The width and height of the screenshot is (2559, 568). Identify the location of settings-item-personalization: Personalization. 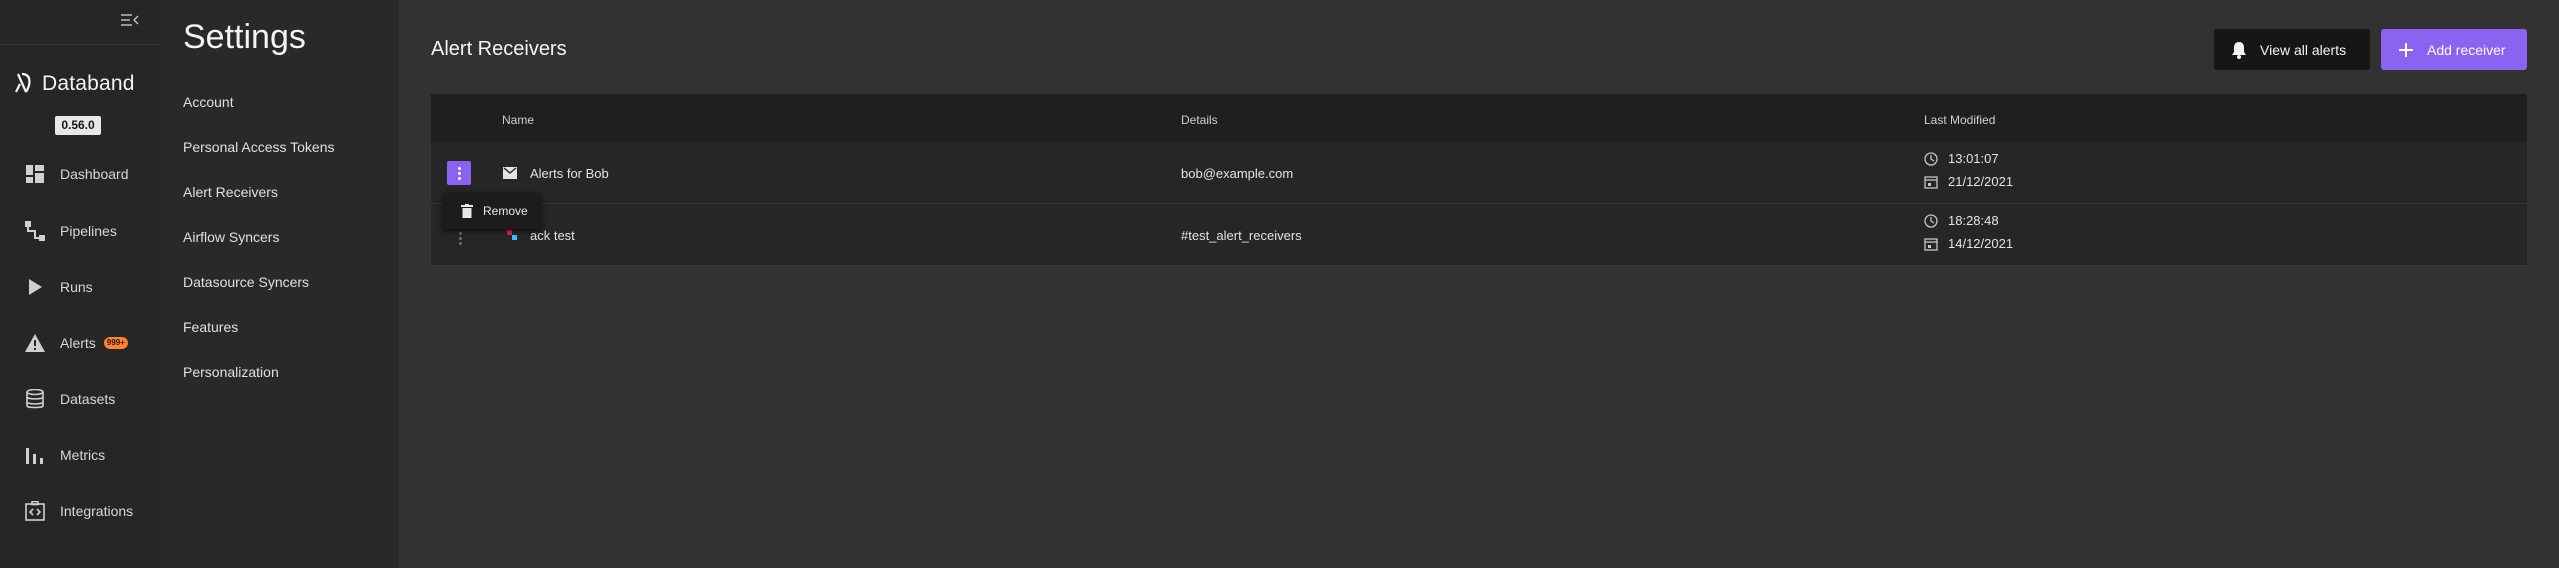
(231, 372).